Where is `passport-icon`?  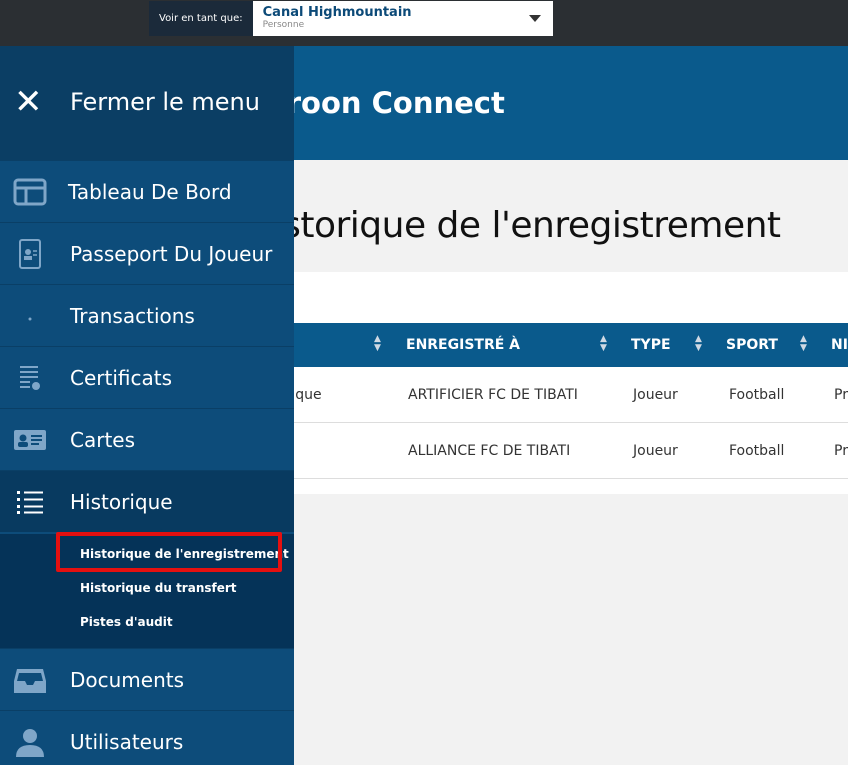
passport-icon is located at coordinates (30, 254).